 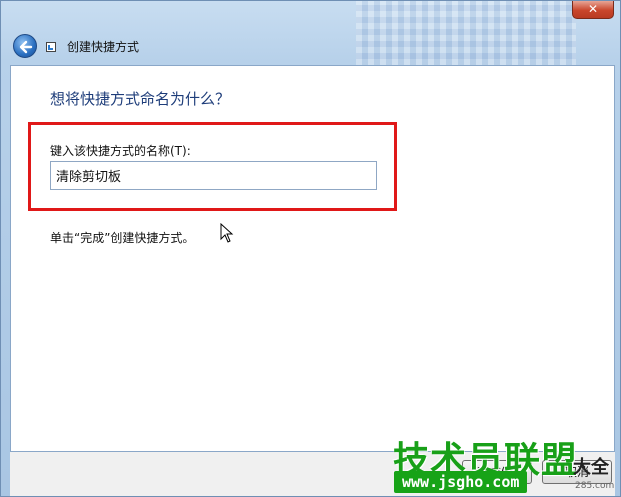 I want to click on window-title: 创建快捷方式, so click(x=103, y=47).